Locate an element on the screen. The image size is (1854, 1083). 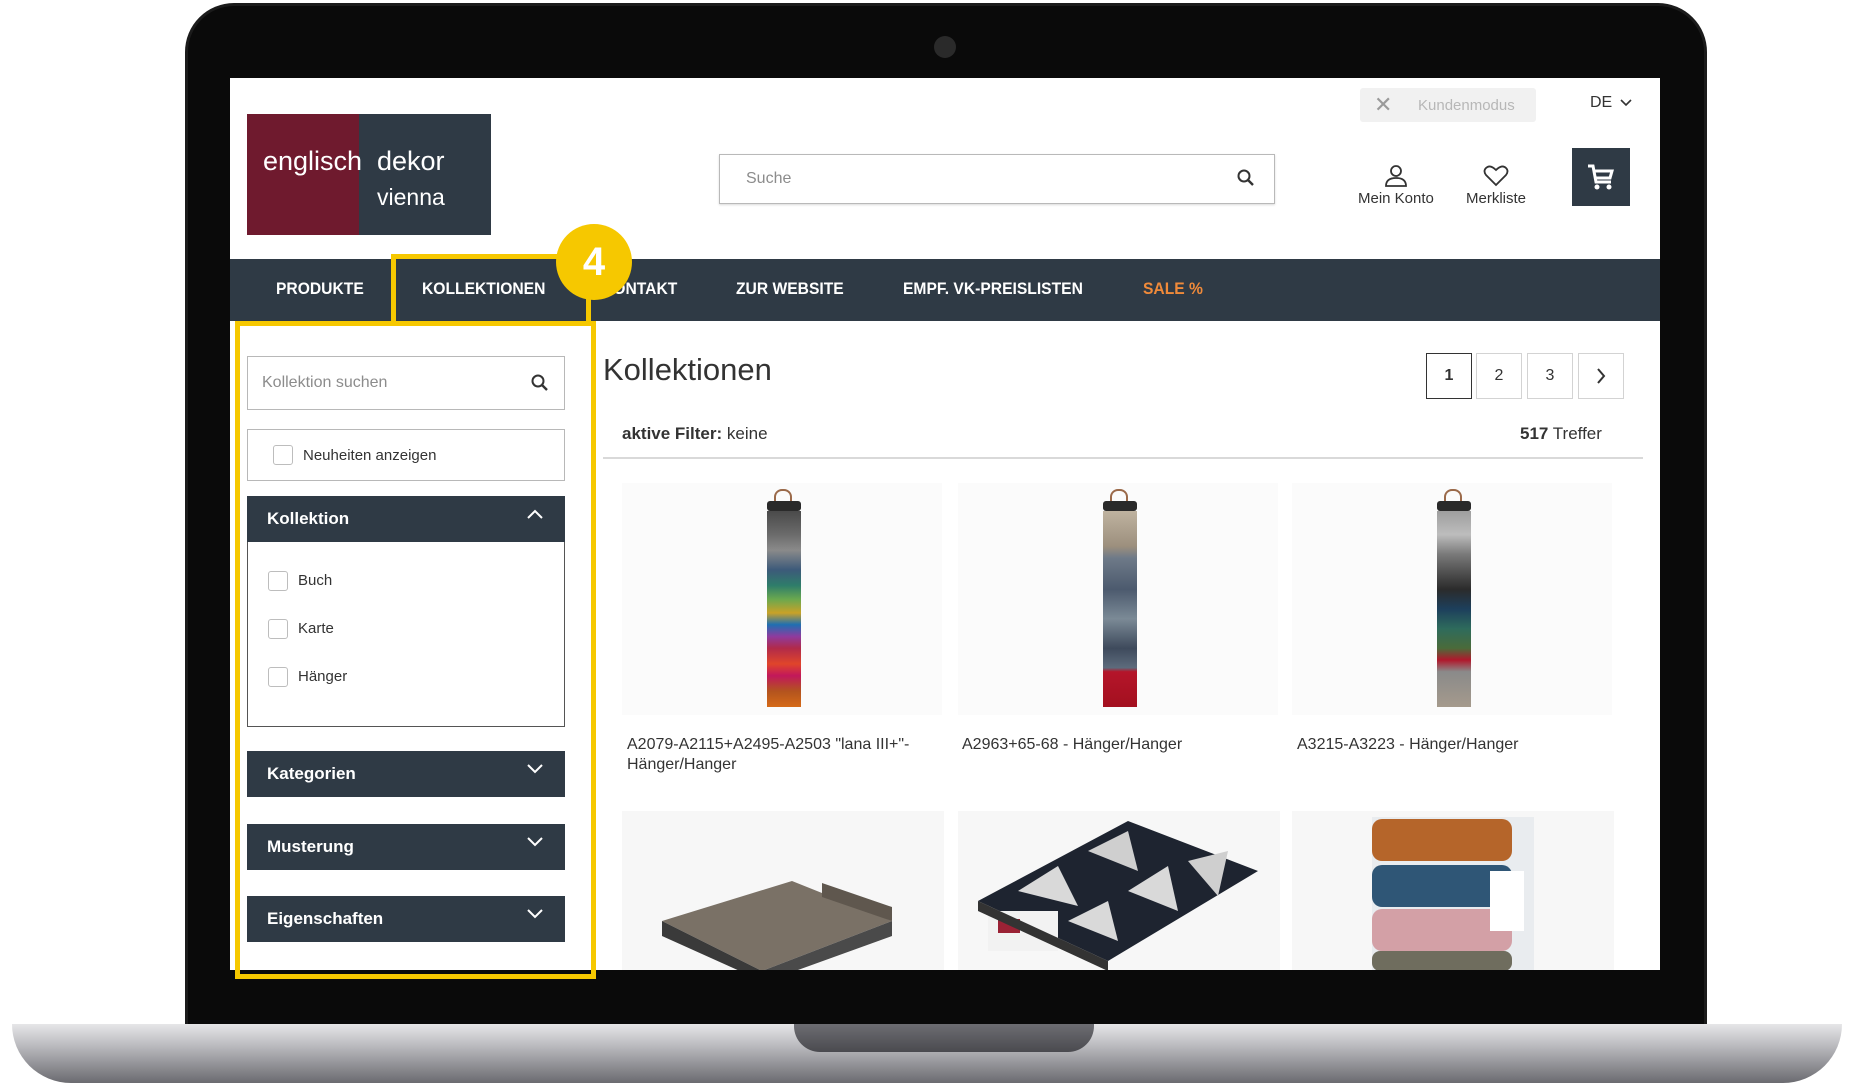
wishlist-label: Merkliste is located at coordinates (1496, 198).